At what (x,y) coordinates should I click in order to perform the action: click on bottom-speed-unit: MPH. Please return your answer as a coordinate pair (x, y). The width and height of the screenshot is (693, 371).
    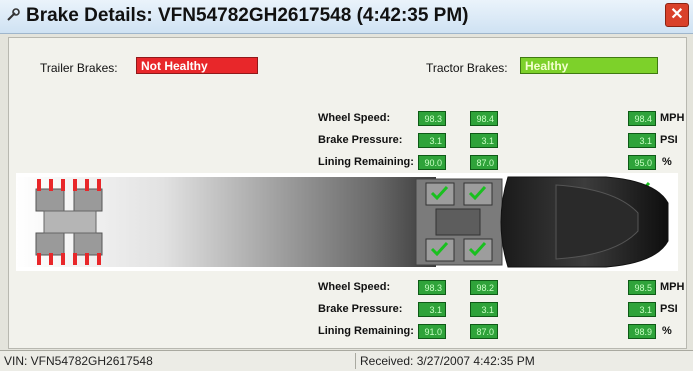
    Looking at the image, I should click on (672, 287).